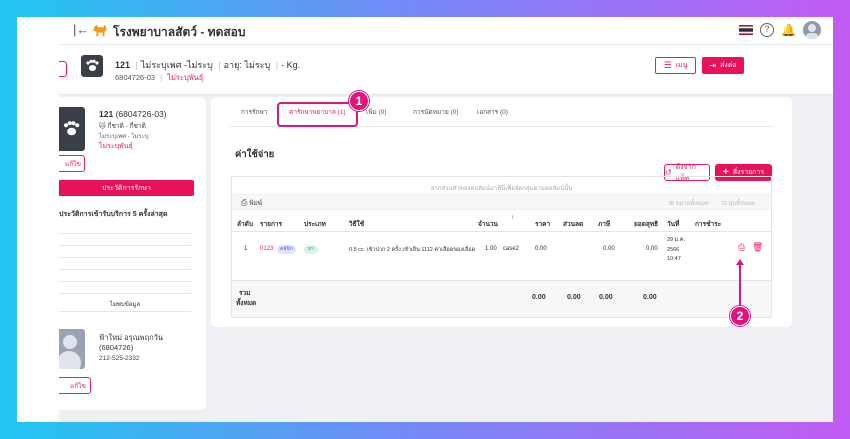  What do you see at coordinates (63, 69) in the screenshot?
I see `header-left-button` at bounding box center [63, 69].